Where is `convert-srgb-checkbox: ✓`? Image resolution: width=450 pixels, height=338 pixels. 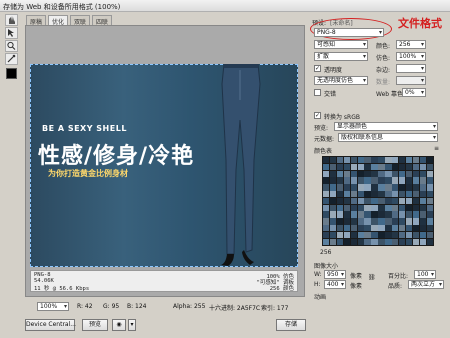
convert-srgb-checkbox: ✓ is located at coordinates (317, 115).